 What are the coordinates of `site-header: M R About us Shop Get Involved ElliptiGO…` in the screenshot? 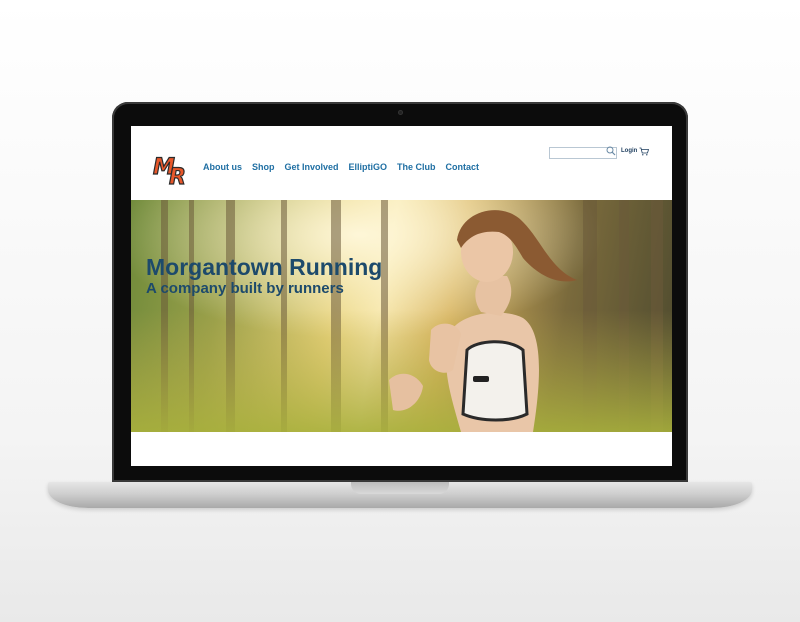 It's located at (401, 163).